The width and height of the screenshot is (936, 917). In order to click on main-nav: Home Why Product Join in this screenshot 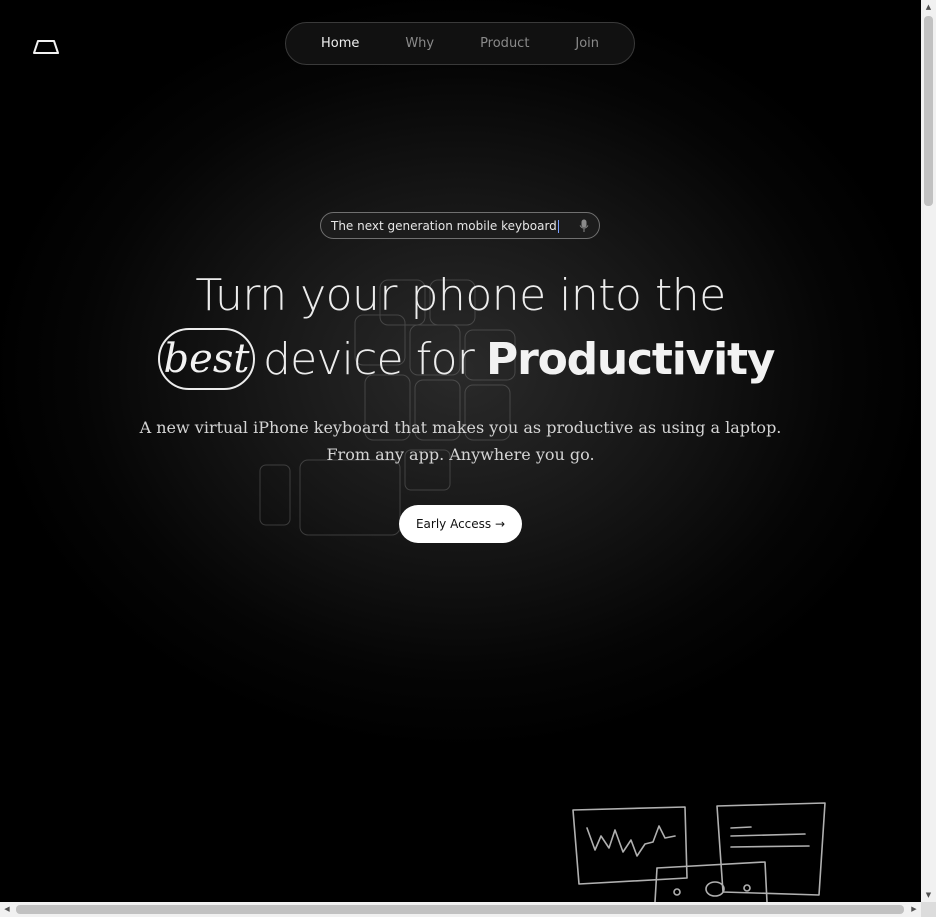, I will do `click(460, 43)`.